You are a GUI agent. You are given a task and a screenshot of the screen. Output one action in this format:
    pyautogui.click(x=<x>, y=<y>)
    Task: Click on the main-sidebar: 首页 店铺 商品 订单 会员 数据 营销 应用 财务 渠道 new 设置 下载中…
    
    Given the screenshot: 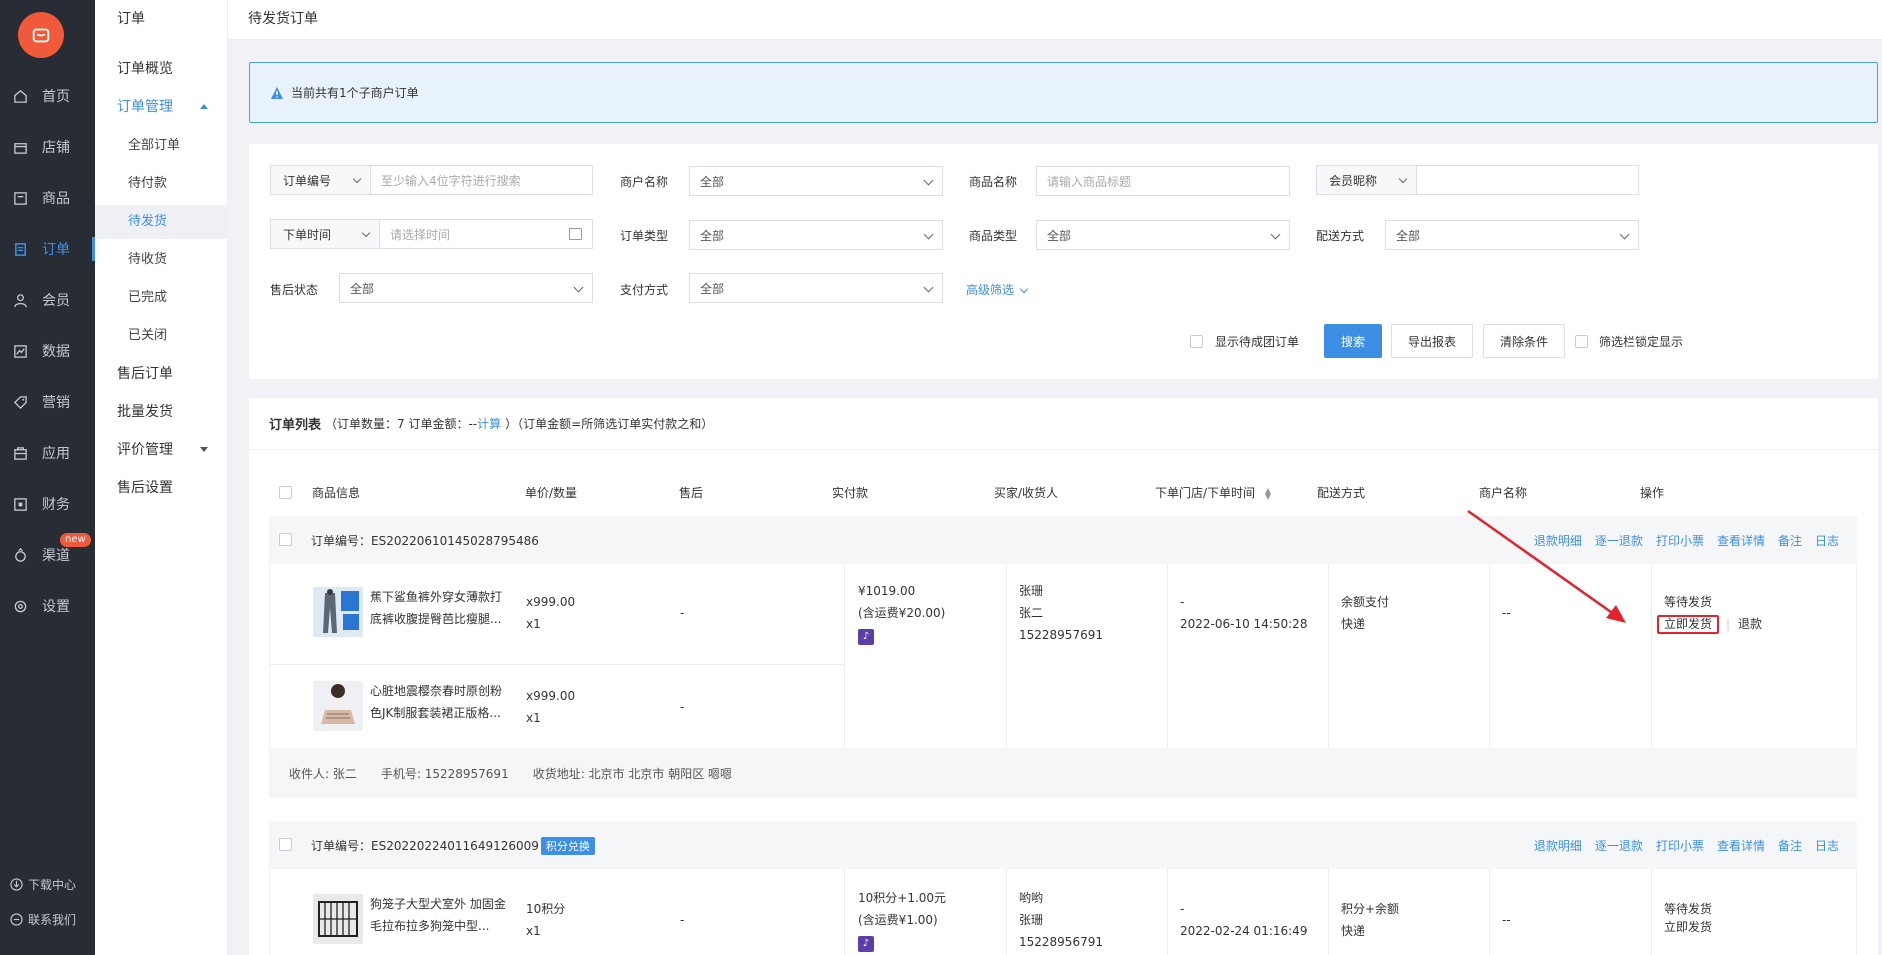 What is the action you would take?
    pyautogui.click(x=47, y=477)
    